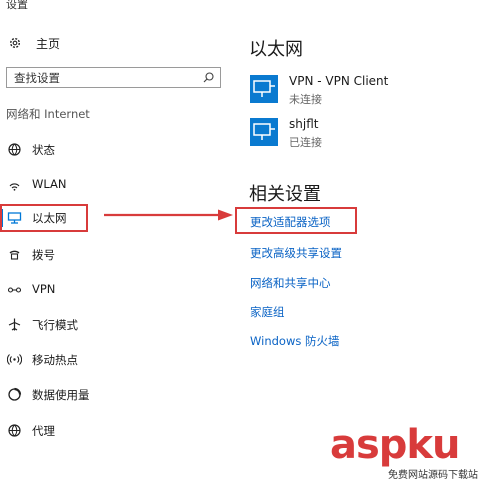 This screenshot has height=485, width=500. I want to click on sidebar-item-label: 代理, so click(43, 431).